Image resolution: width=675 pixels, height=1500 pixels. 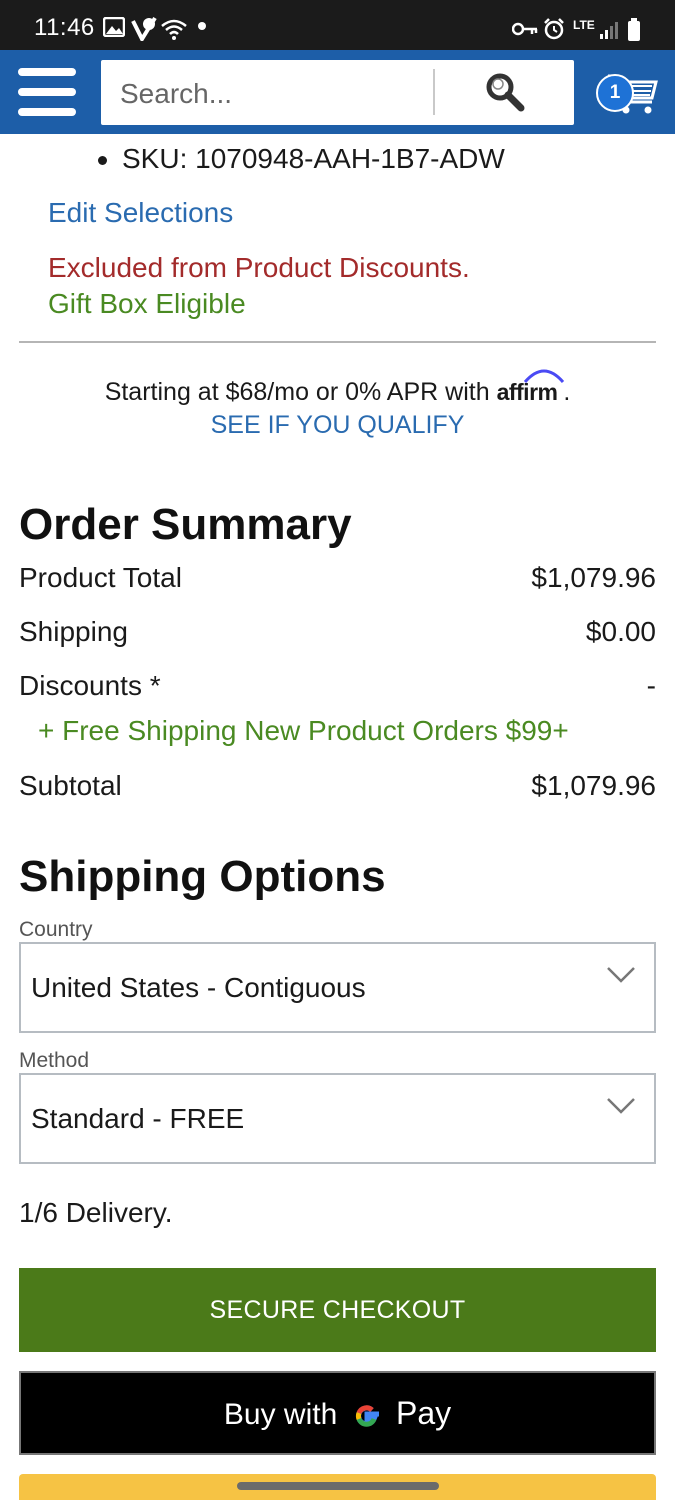 What do you see at coordinates (337, 1118) in the screenshot?
I see `shipping-method-select: Standard - FREE` at bounding box center [337, 1118].